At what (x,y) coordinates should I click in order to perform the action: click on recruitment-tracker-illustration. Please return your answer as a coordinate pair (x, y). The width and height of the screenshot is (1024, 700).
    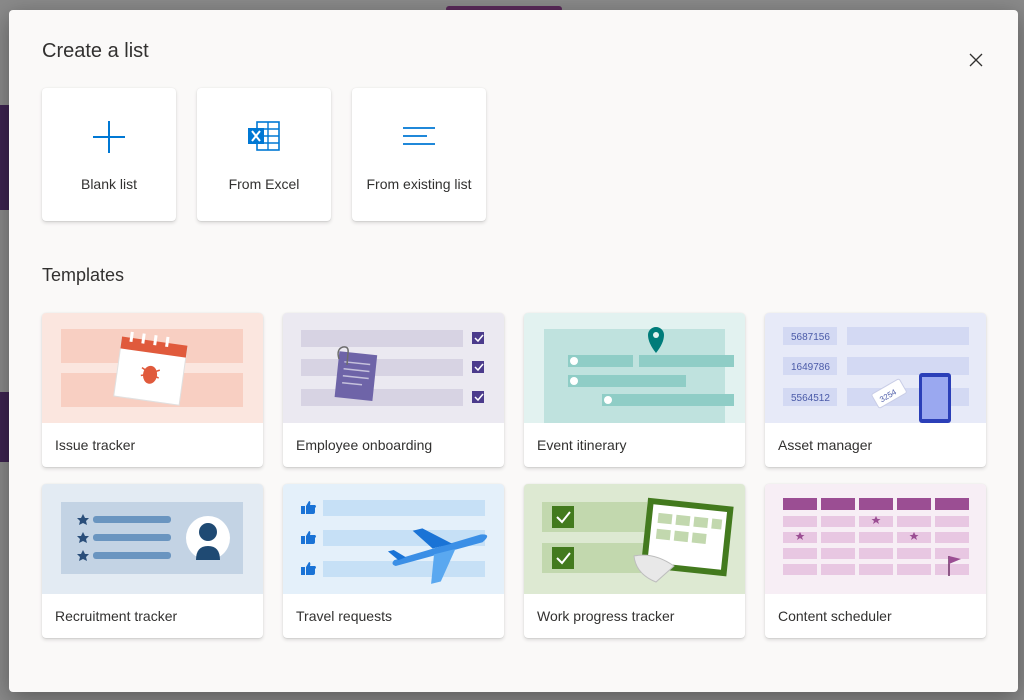
    Looking at the image, I should click on (152, 539).